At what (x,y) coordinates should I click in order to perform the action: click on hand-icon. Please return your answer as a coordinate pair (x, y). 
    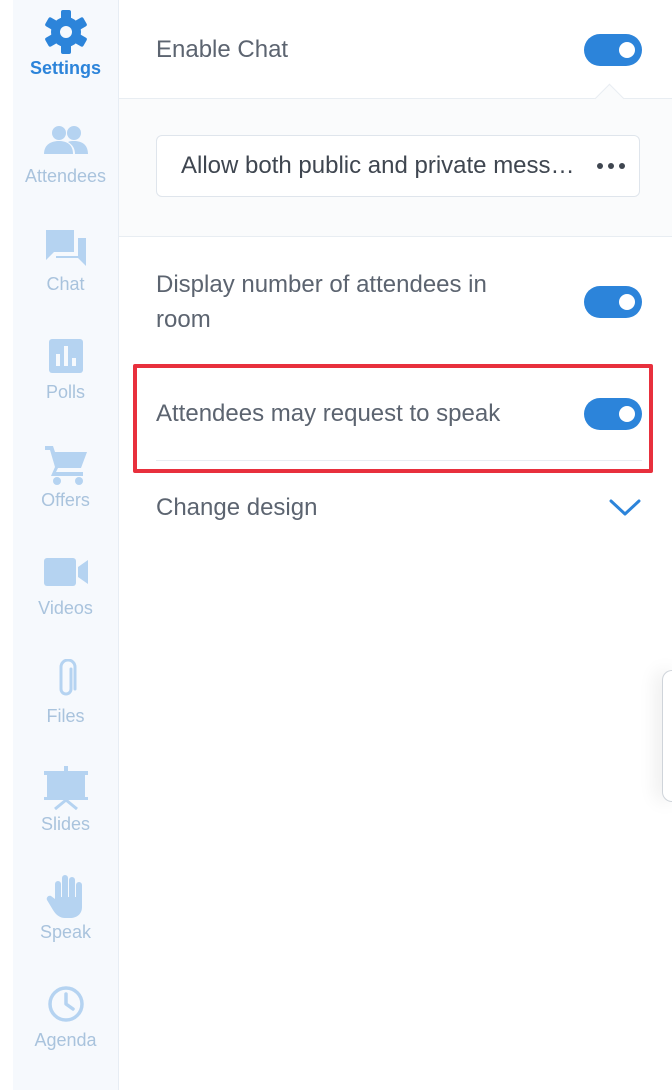
    Looking at the image, I should click on (66, 896).